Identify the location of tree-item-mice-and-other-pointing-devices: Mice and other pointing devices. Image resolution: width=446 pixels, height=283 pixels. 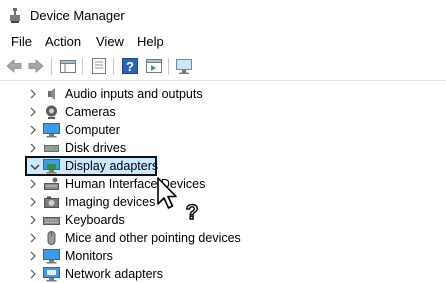
(223, 238).